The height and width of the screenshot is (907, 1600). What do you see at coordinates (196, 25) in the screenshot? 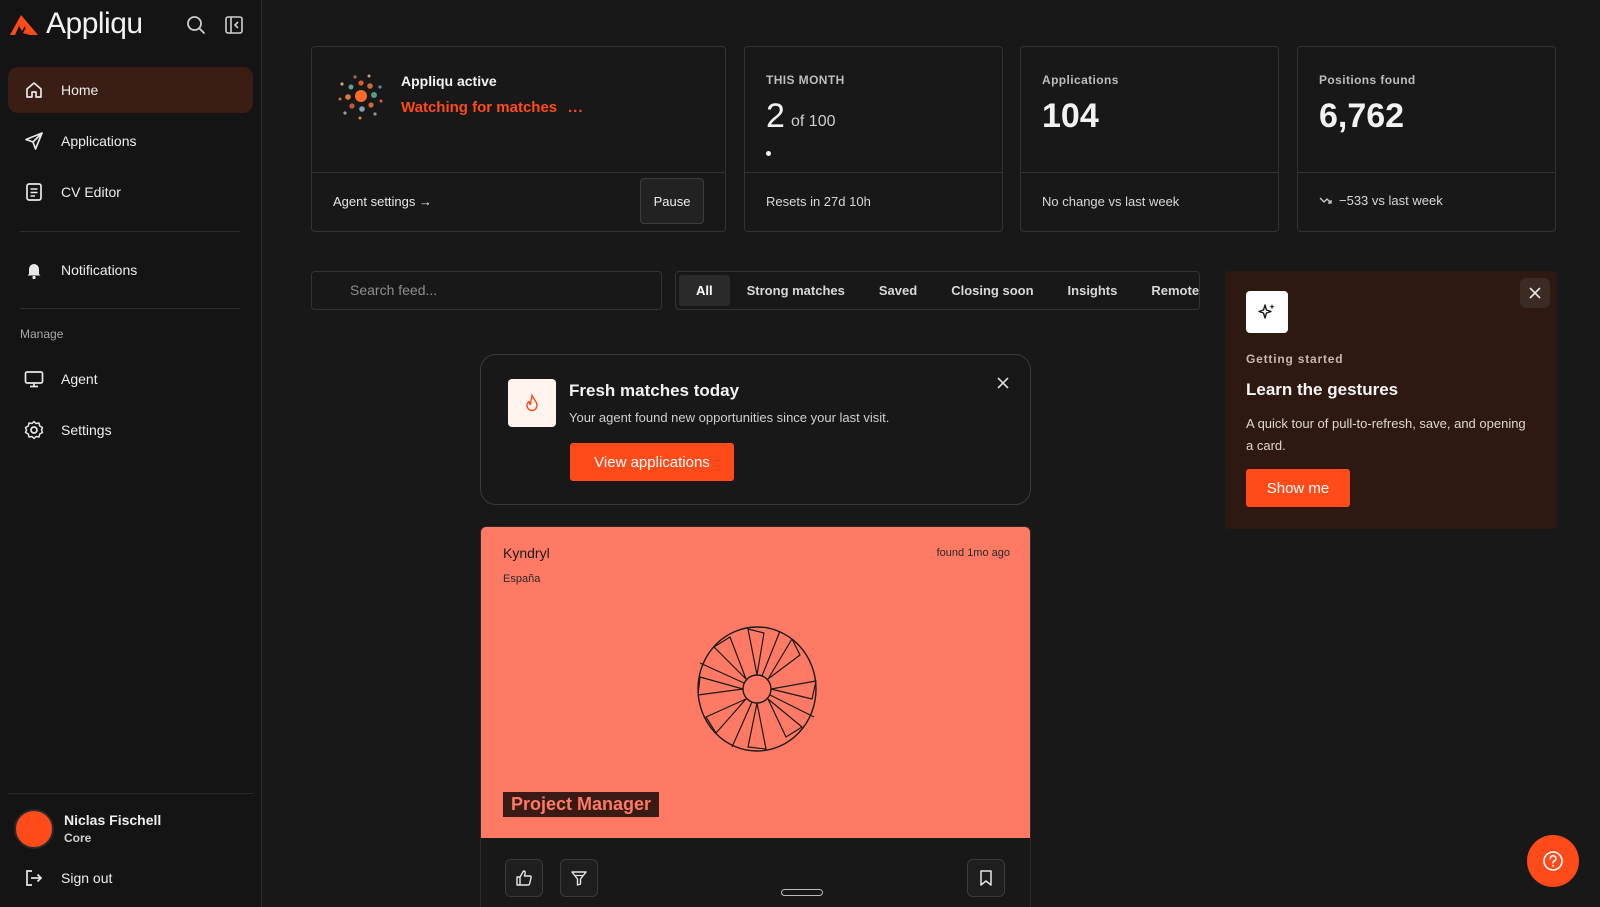
I see `search-icon` at bounding box center [196, 25].